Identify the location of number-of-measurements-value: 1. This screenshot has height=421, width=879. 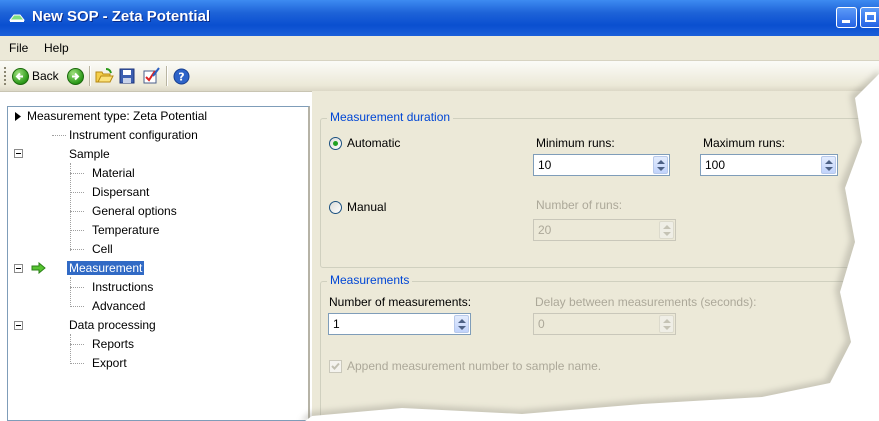
(336, 324).